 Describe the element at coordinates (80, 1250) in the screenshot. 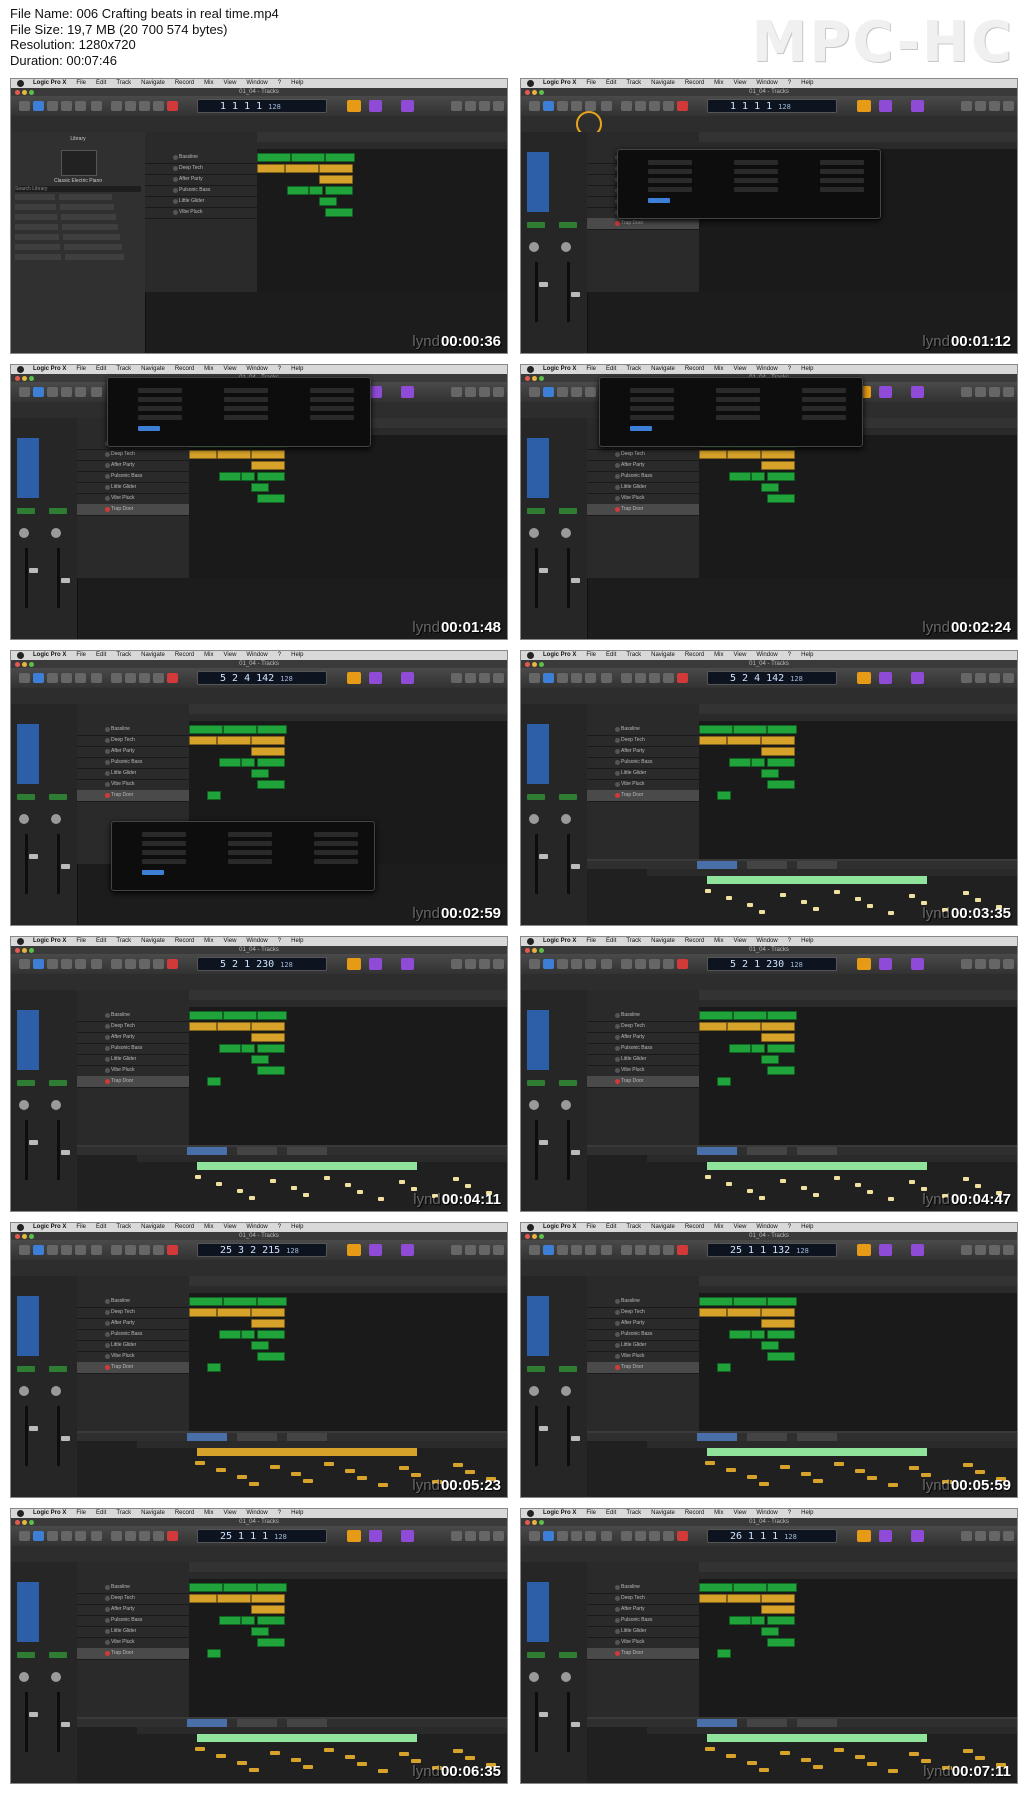

I see `smart-controls-icon` at that location.